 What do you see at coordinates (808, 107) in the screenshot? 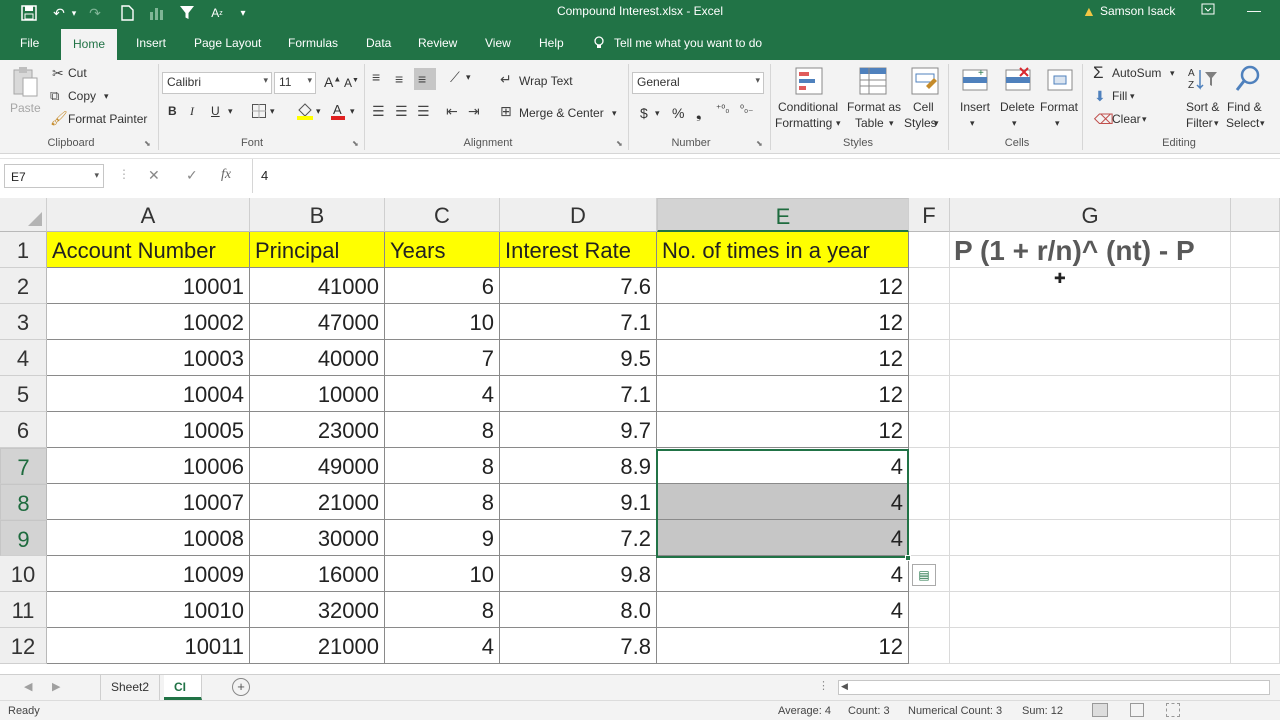
I see `conditional-formatting-button: Conditional` at bounding box center [808, 107].